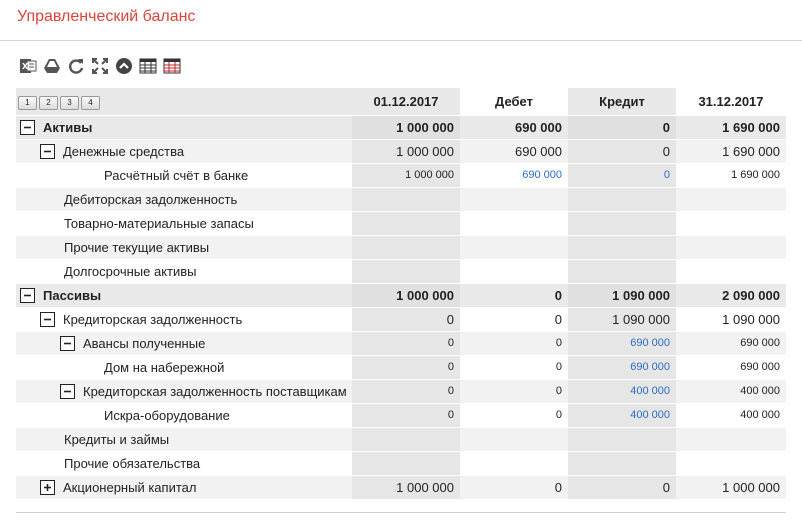  What do you see at coordinates (184, 462) in the screenshot?
I see `row-label: Прочие обязательства` at bounding box center [184, 462].